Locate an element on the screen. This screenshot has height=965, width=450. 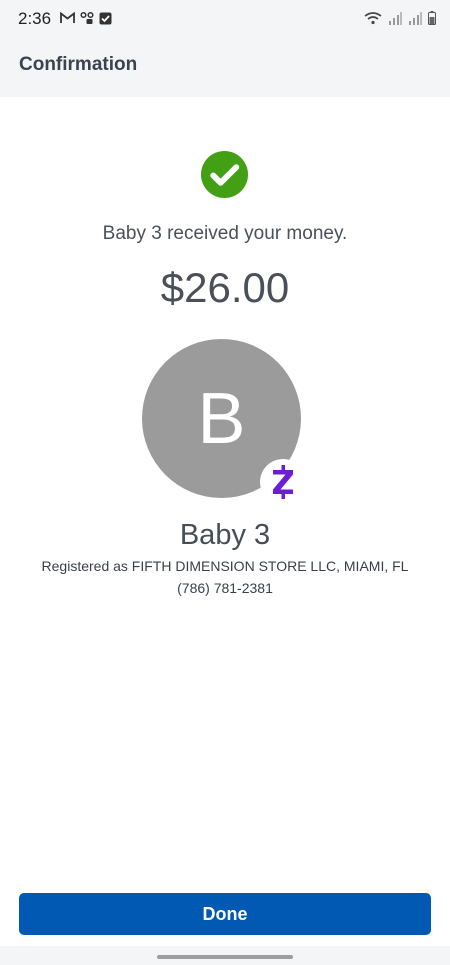
recipient-name: Baby 3 is located at coordinates (225, 535).